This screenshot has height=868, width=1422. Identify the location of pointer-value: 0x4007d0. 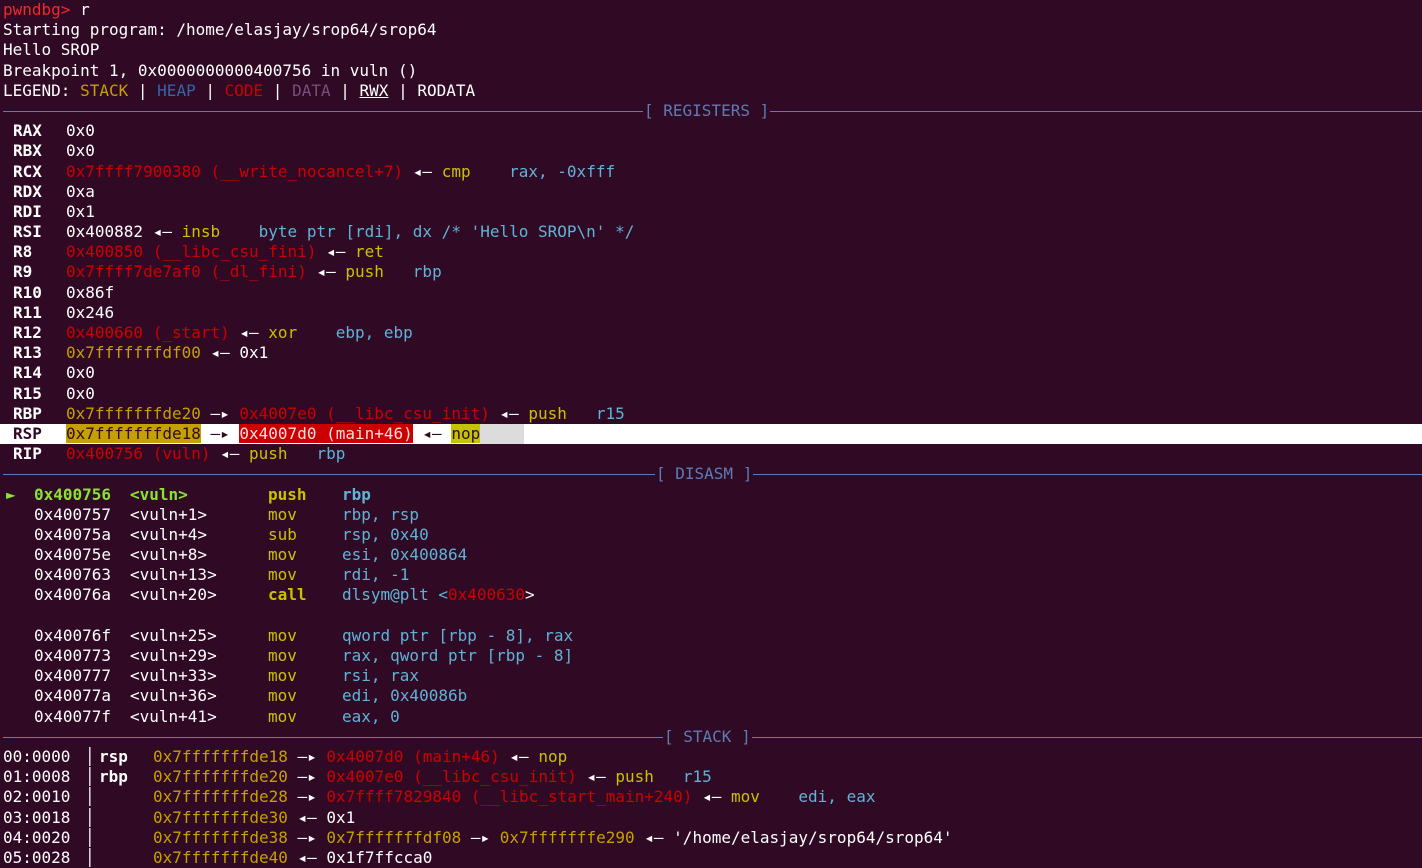
(278, 433).